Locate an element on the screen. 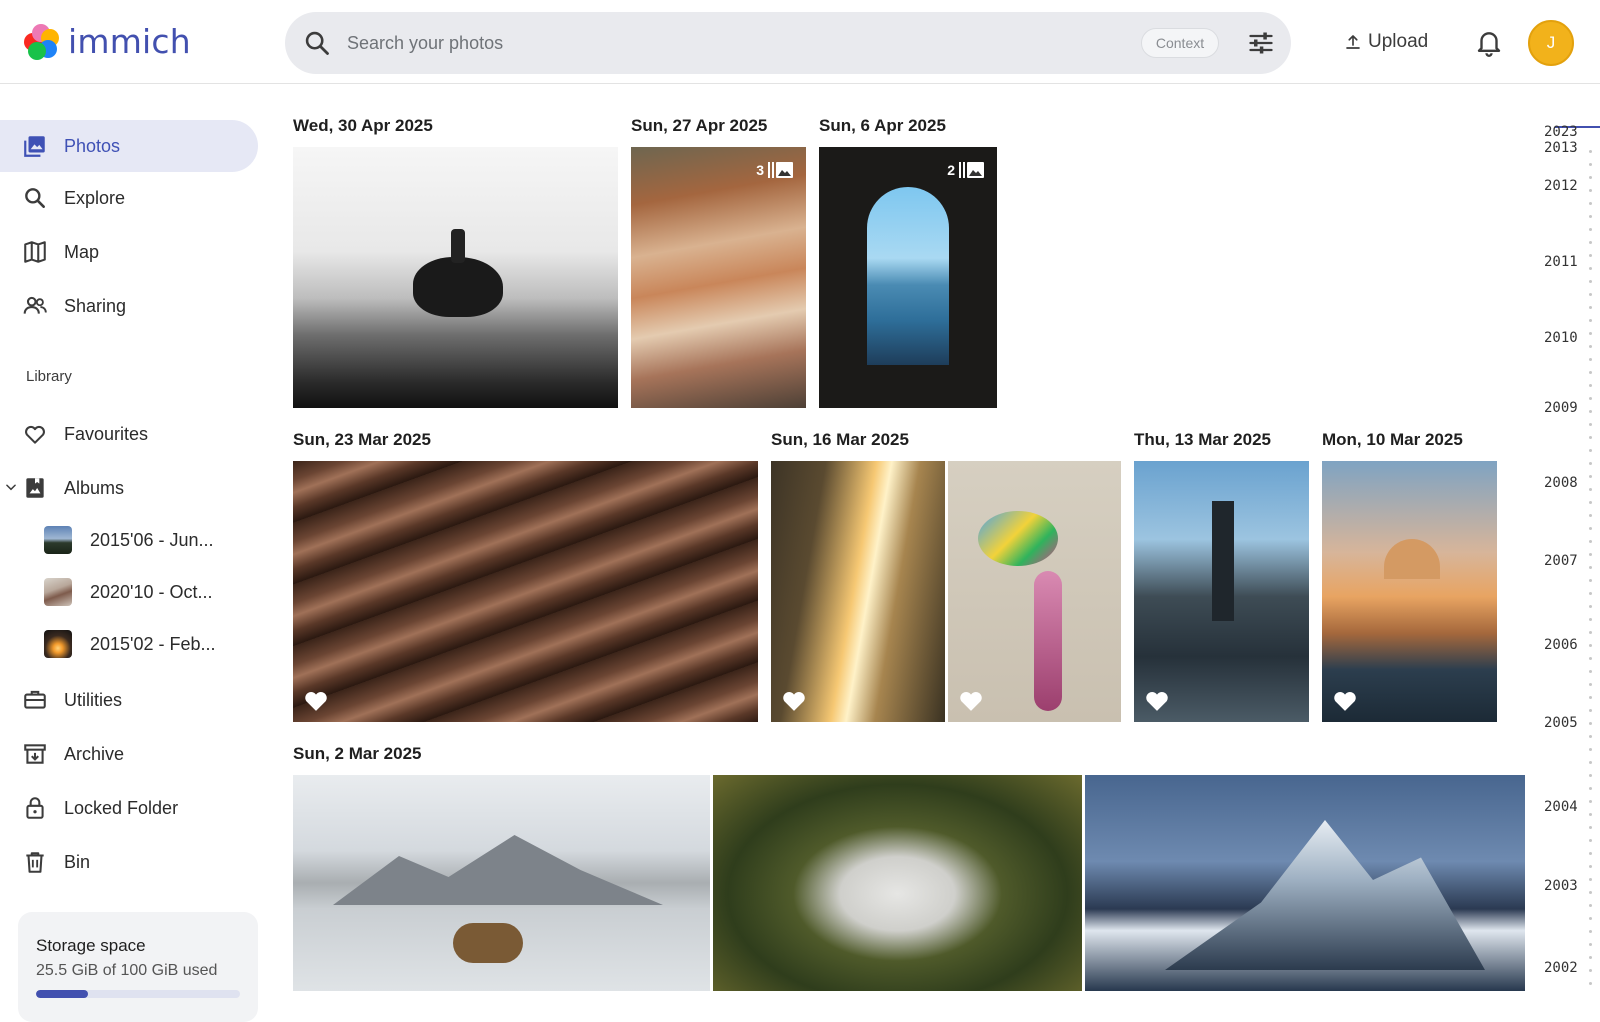 Image resolution: width=1600 pixels, height=1022 pixels. sidebar-item-explore: Explore is located at coordinates (129, 198).